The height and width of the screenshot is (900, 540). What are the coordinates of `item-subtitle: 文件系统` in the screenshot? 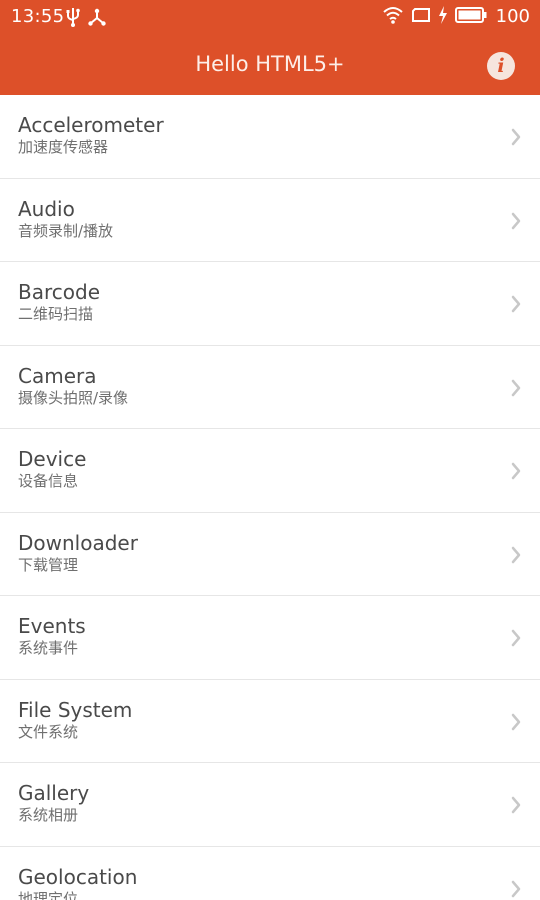 It's located at (48, 731).